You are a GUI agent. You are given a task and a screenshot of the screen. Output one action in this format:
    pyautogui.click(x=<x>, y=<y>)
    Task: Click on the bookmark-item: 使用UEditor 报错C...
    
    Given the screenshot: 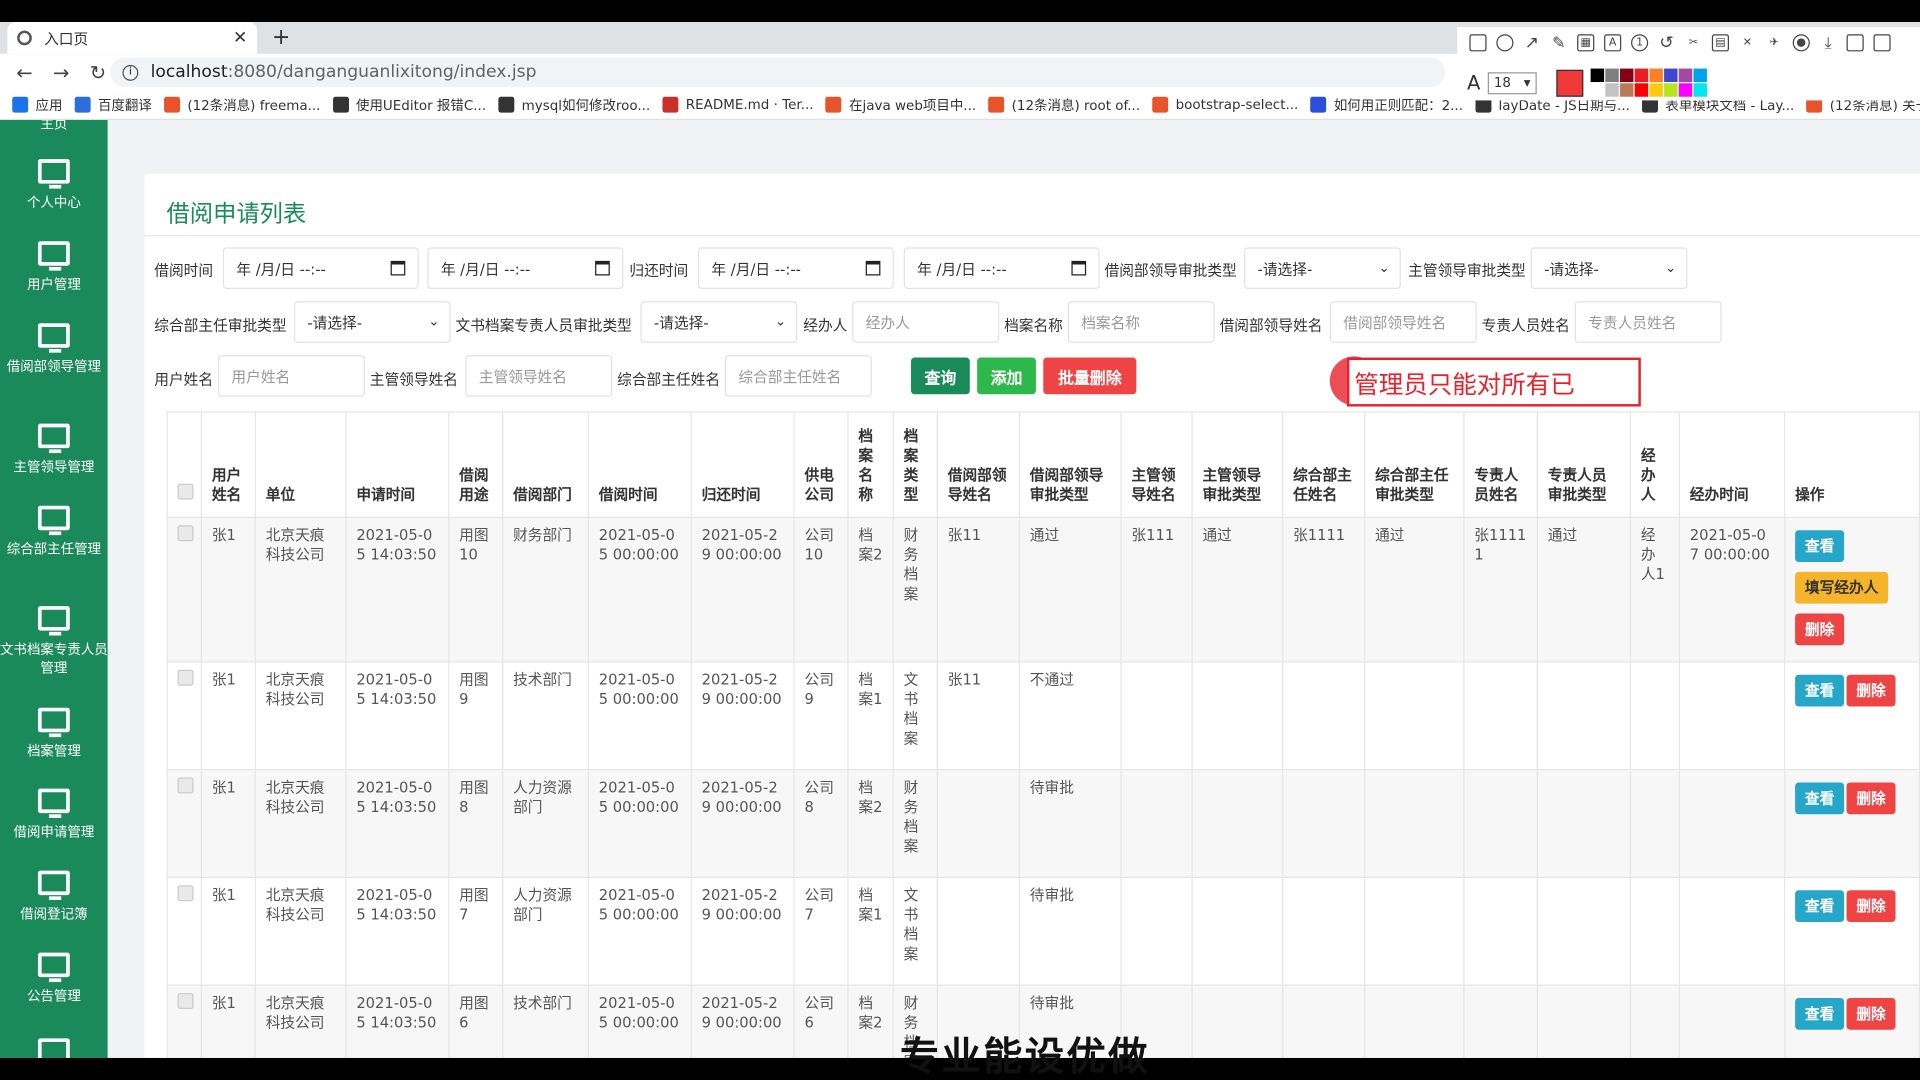 What is the action you would take?
    pyautogui.click(x=409, y=105)
    